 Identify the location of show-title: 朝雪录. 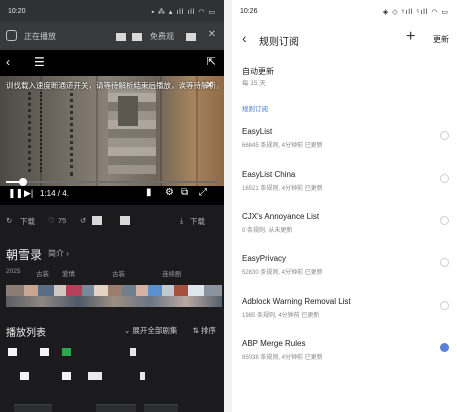
(24, 255).